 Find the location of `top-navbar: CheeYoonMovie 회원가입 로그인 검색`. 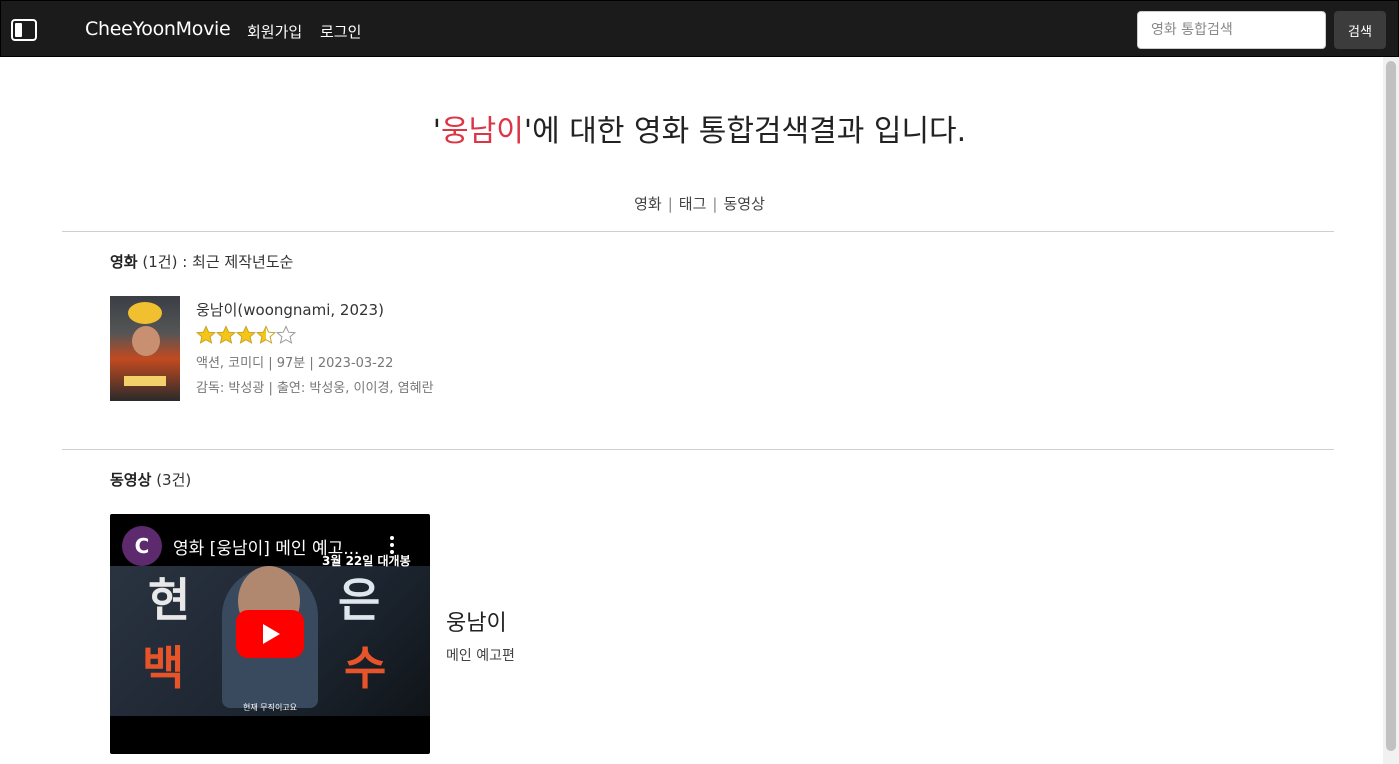

top-navbar: CheeYoonMovie 회원가입 로그인 검색 is located at coordinates (699, 28).